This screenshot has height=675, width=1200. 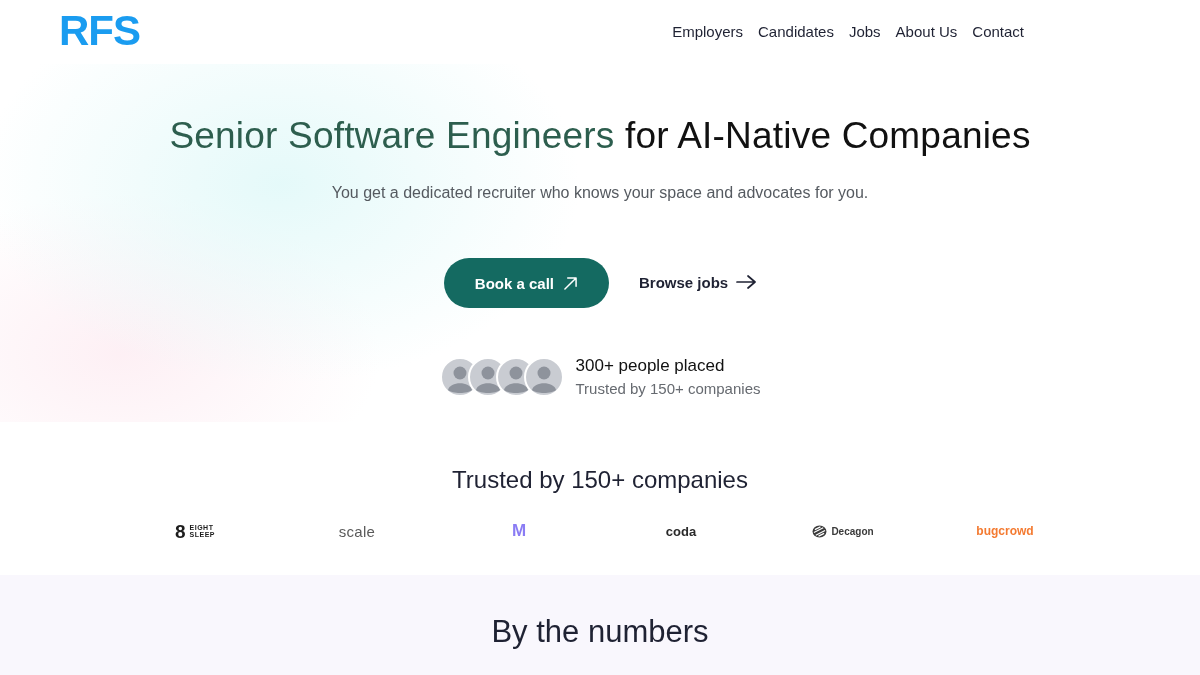 I want to click on company-logo: scale, so click(x=357, y=531).